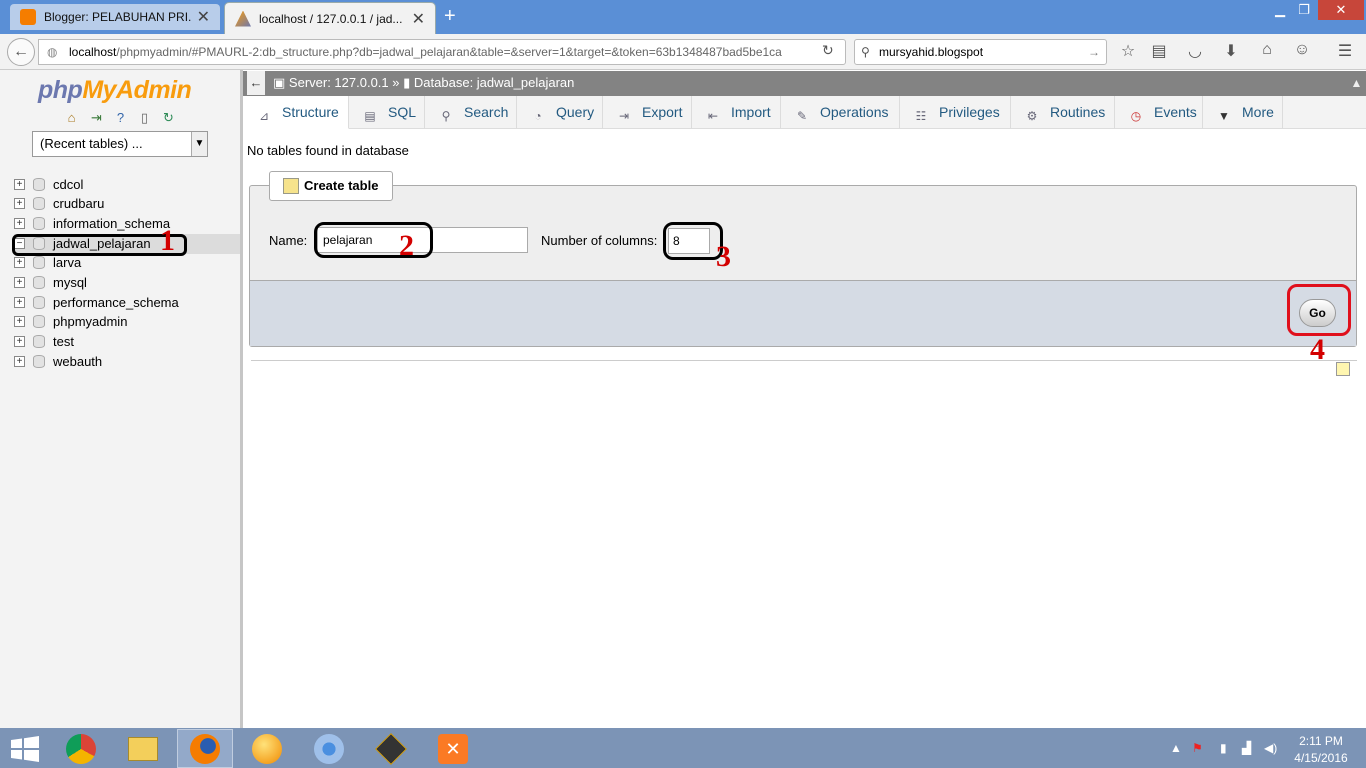  Describe the element at coordinates (647, 112) in the screenshot. I see `tab-export: ⇥ Export` at that location.